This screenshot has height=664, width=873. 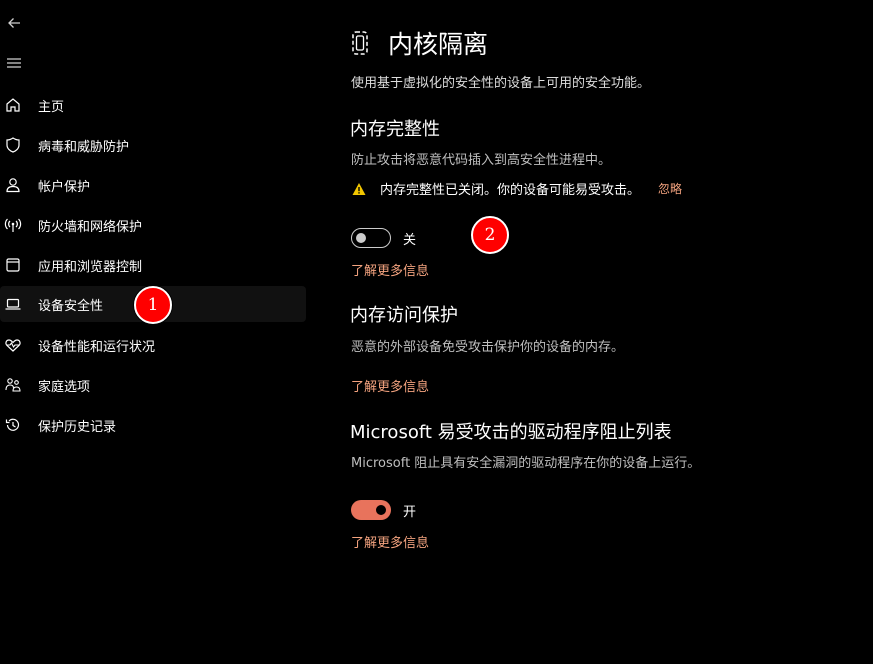 What do you see at coordinates (153, 225) in the screenshot?
I see `sidebar-item-firewall: 防火墙和网络保护` at bounding box center [153, 225].